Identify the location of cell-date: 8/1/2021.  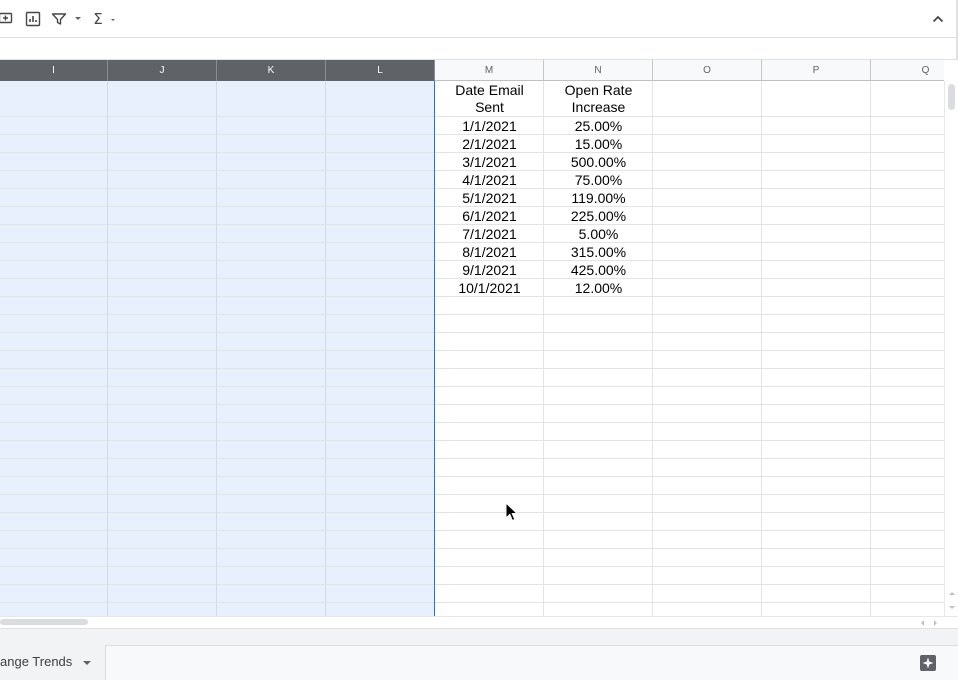
(489, 252).